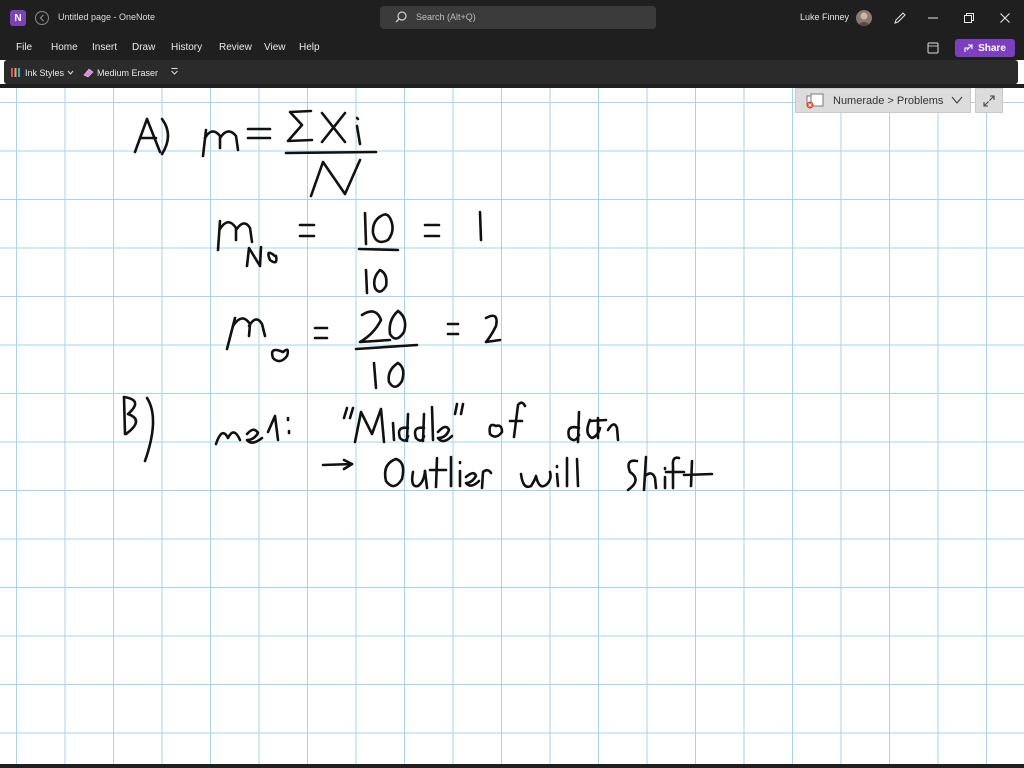  I want to click on close-button, so click(1005, 18).